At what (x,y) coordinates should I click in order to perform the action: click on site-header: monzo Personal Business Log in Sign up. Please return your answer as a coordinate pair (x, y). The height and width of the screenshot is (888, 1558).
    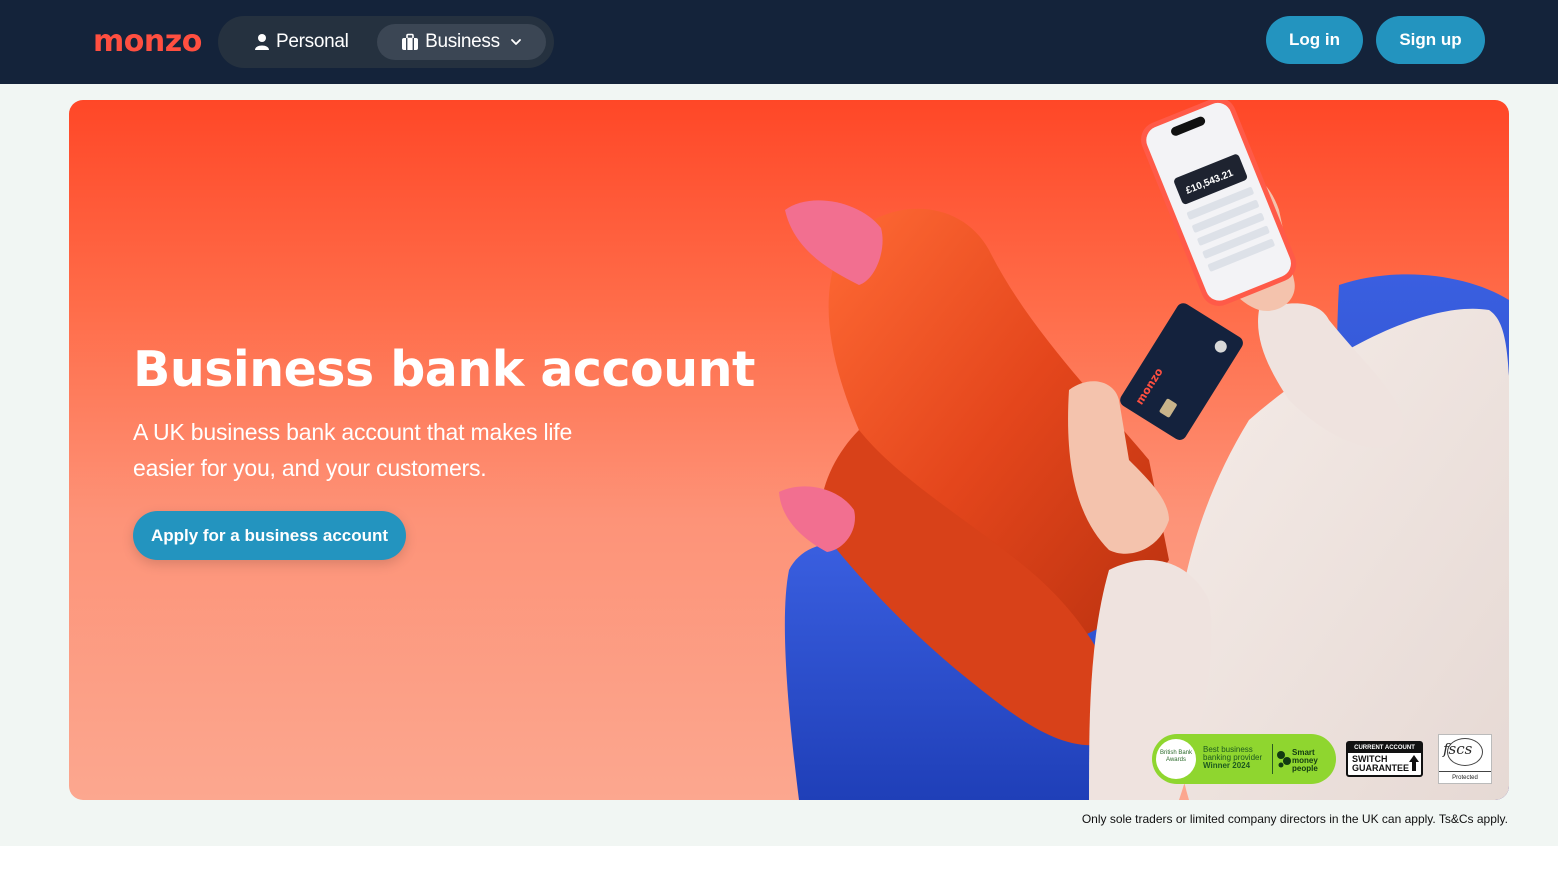
    Looking at the image, I should click on (779, 42).